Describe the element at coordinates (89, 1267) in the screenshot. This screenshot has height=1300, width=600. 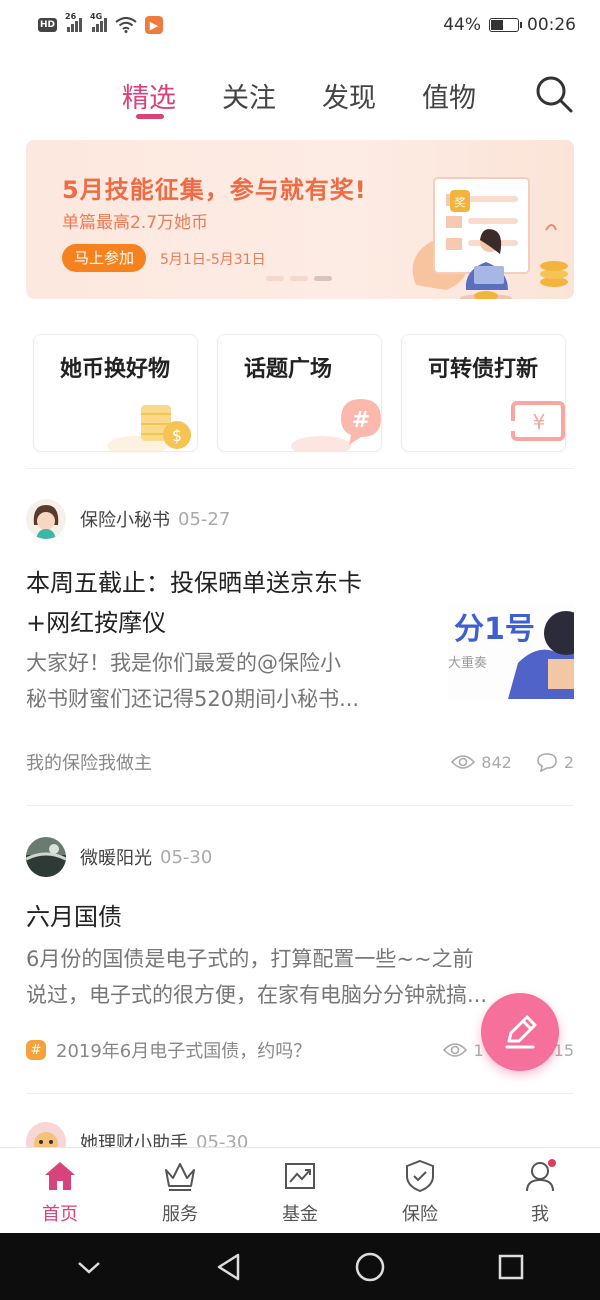
I see `chevron-down-icon` at that location.